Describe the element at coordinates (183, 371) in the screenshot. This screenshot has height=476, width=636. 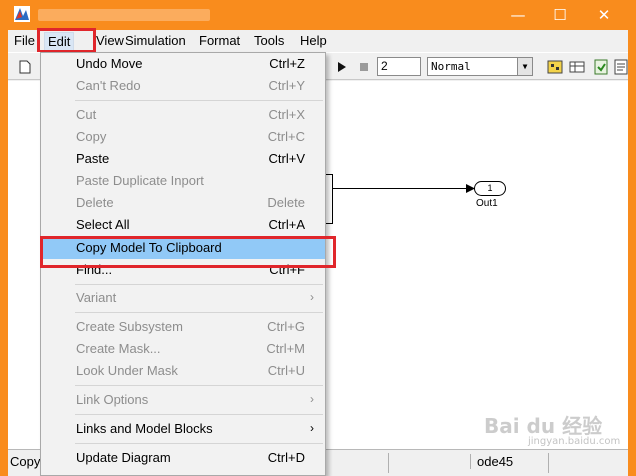
I see `menu-item-look-under-mask: Look Under Mask Ctrl+U` at that location.